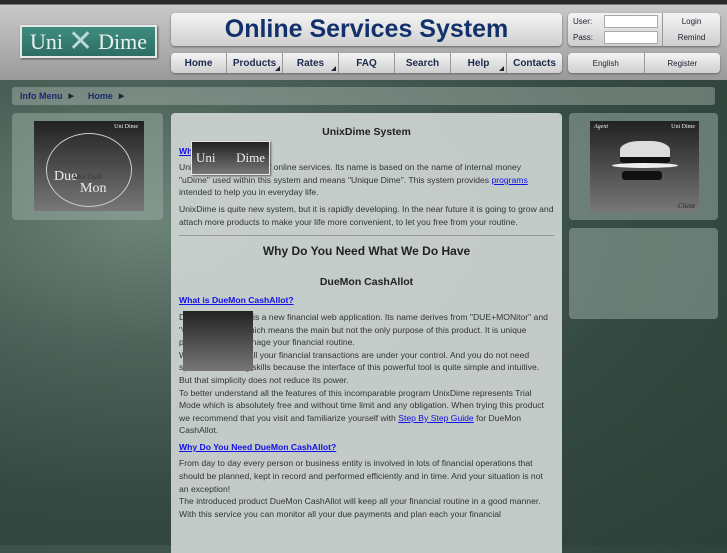 The height and width of the screenshot is (553, 727). I want to click on lang-bar: English Register, so click(644, 63).